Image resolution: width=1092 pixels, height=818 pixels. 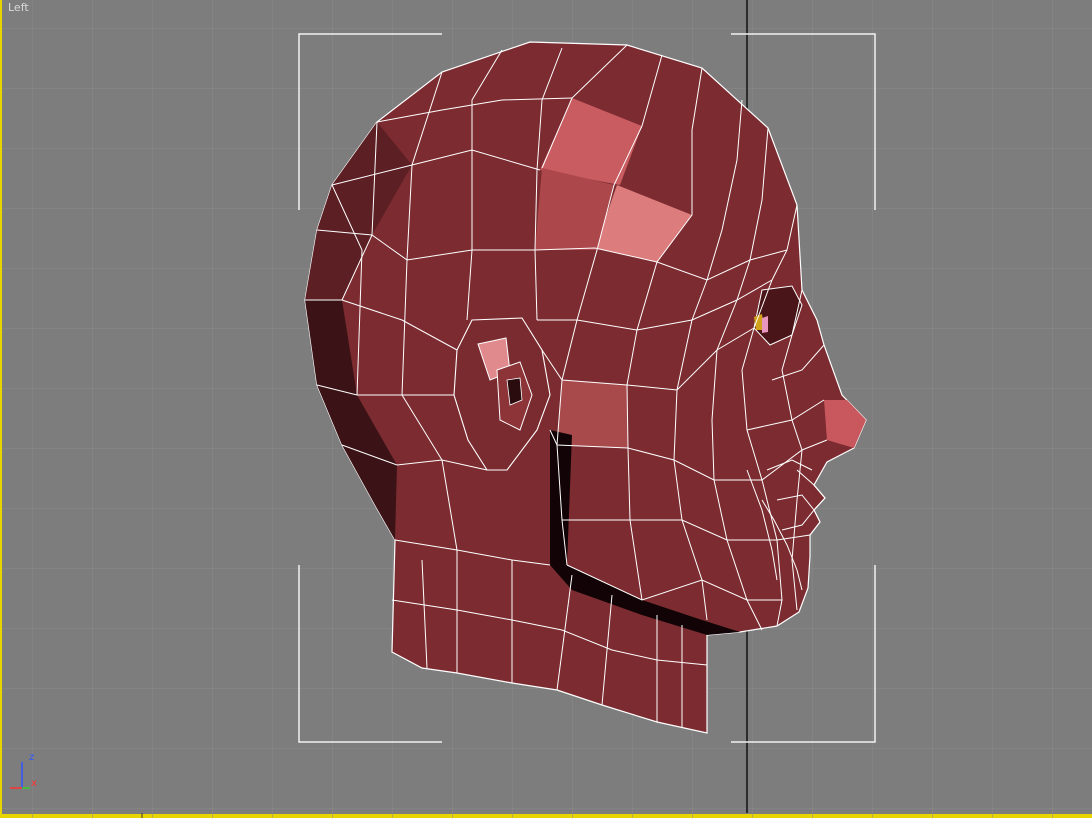 I want to click on axis-gizmo-z-label: z, so click(x=31, y=757).